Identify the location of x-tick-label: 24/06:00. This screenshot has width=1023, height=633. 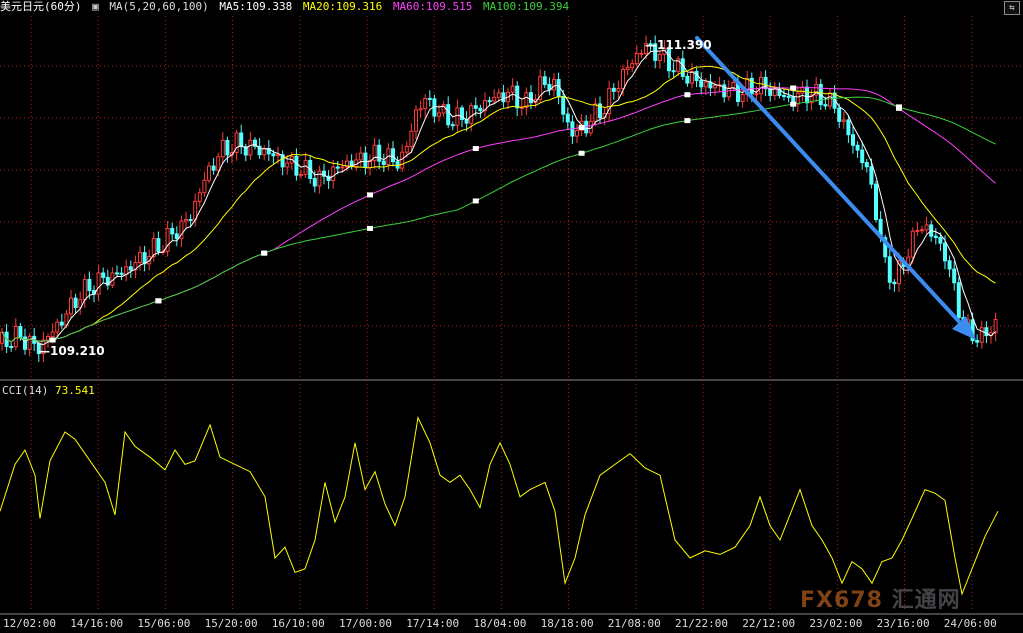
(970, 623).